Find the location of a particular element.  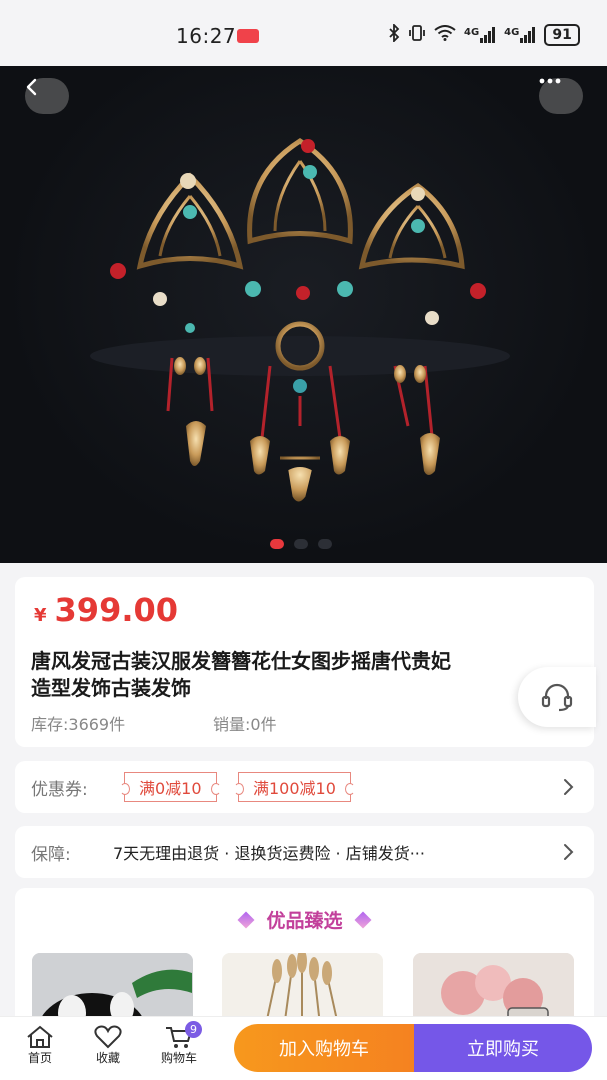

signal-2-icon: 4G is located at coordinates (520, 35).